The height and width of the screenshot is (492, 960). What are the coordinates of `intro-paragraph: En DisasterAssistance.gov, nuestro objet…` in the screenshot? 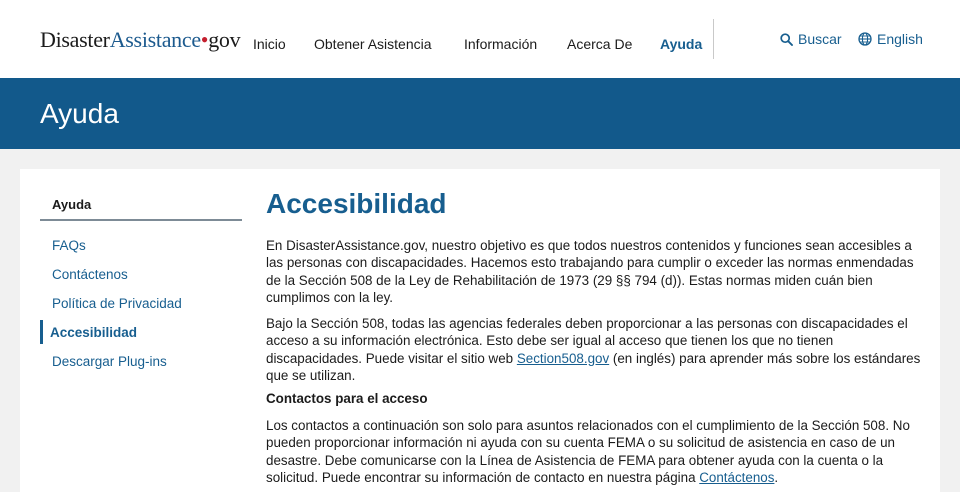 It's located at (590, 271).